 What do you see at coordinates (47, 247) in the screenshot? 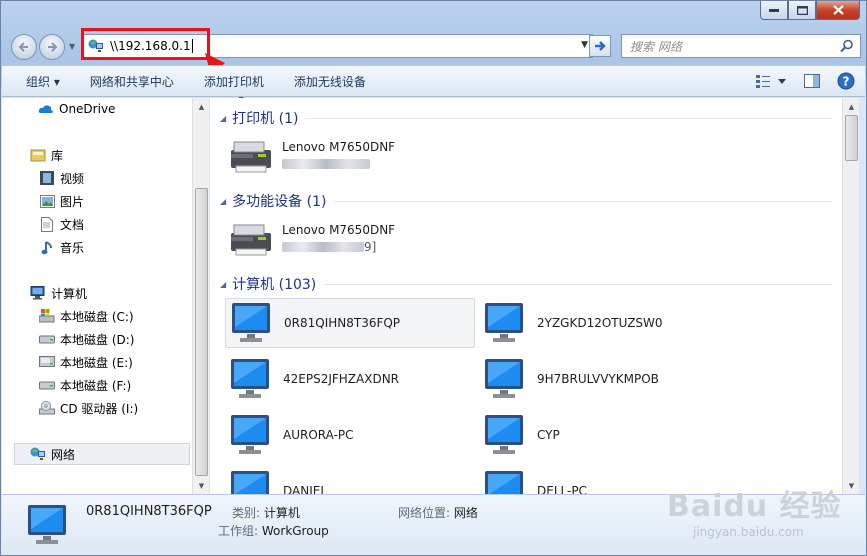
I see `music-note-icon` at bounding box center [47, 247].